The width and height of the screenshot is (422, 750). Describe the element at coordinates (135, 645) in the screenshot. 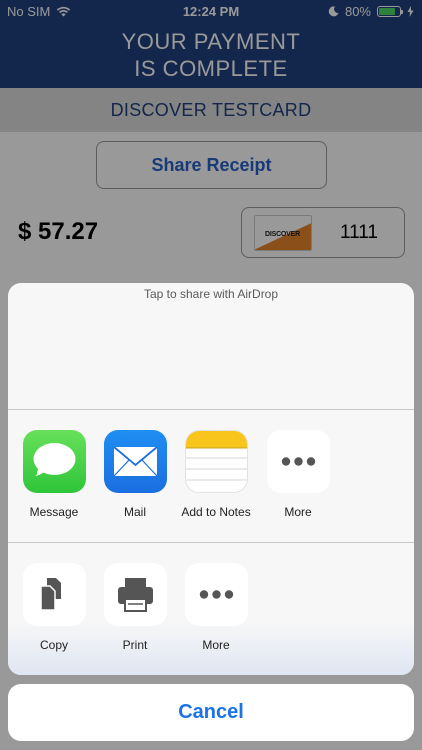

I see `share-label: Print` at that location.